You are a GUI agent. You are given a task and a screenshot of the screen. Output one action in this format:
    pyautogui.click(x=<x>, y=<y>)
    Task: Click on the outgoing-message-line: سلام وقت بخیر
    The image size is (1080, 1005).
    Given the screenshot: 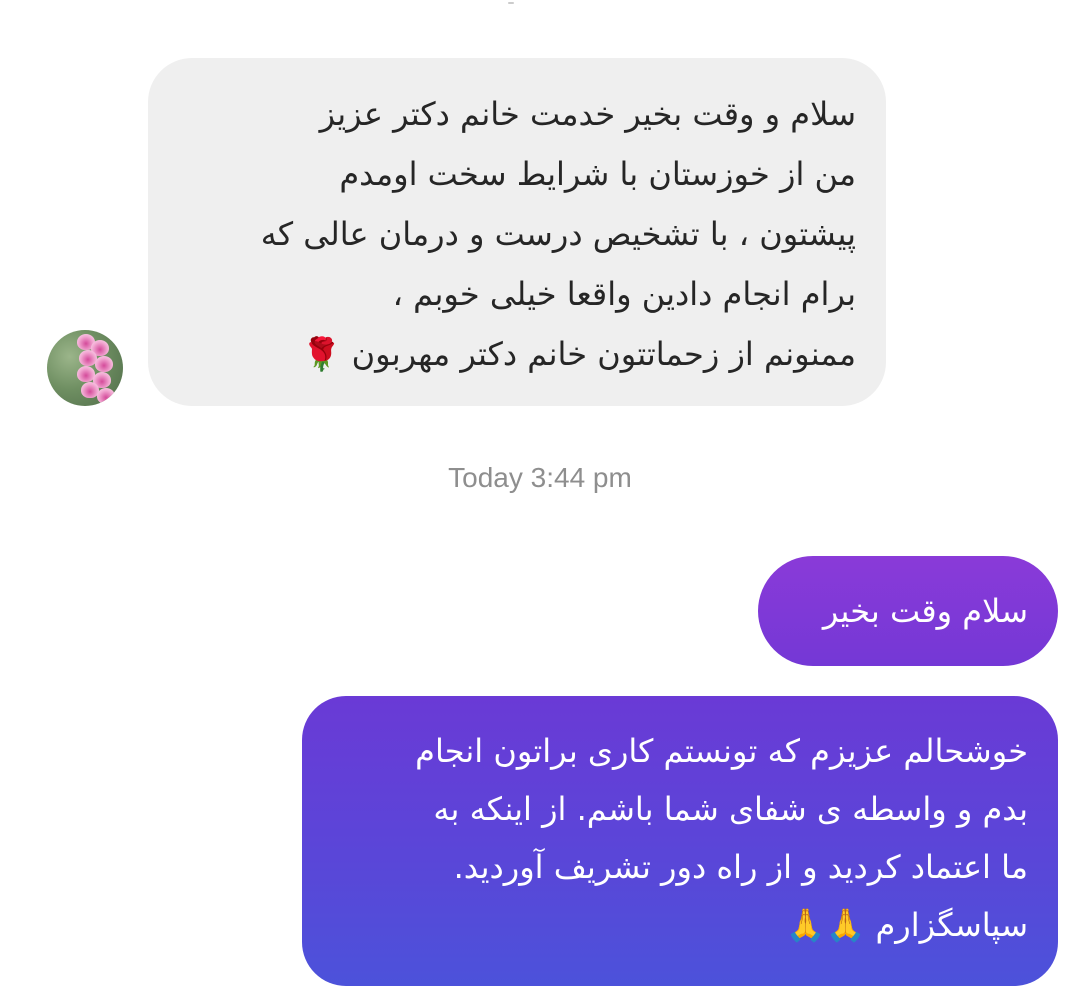 What is the action you would take?
    pyautogui.click(x=925, y=611)
    